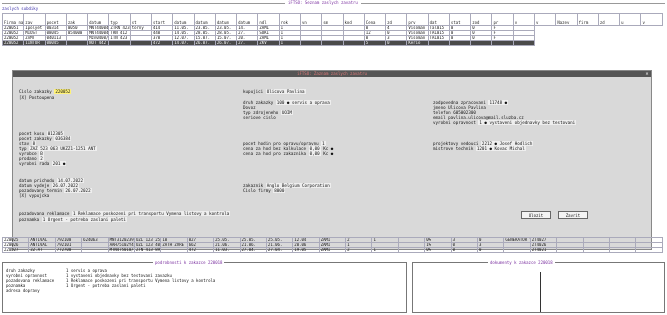  Describe the element at coordinates (288, 153) in the screenshot. I see `rate2-field: cena za hod pro zakaznika 0,00 Kc ●` at that location.